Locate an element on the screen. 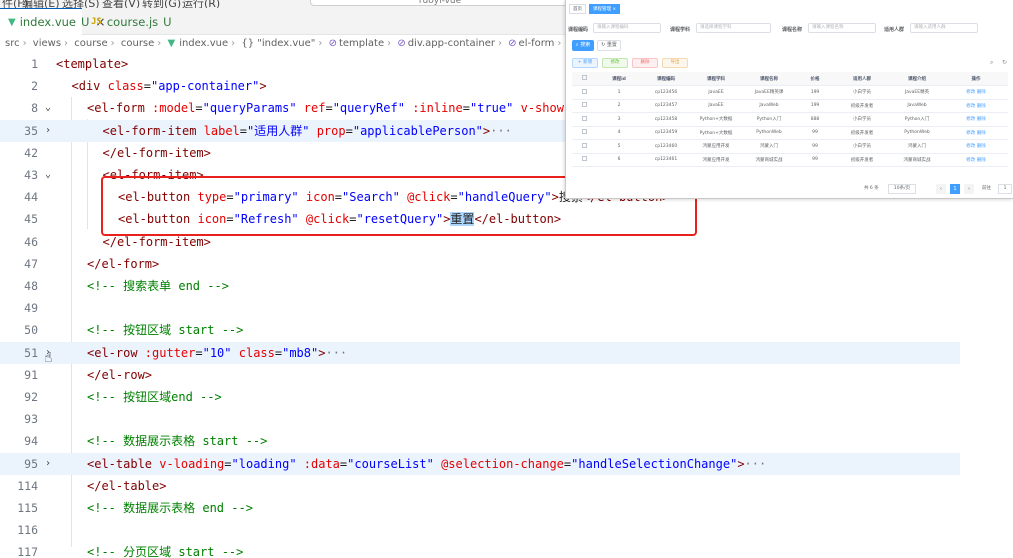  tab-index-vue: ▼ index.vue U × is located at coordinates (52, 21).